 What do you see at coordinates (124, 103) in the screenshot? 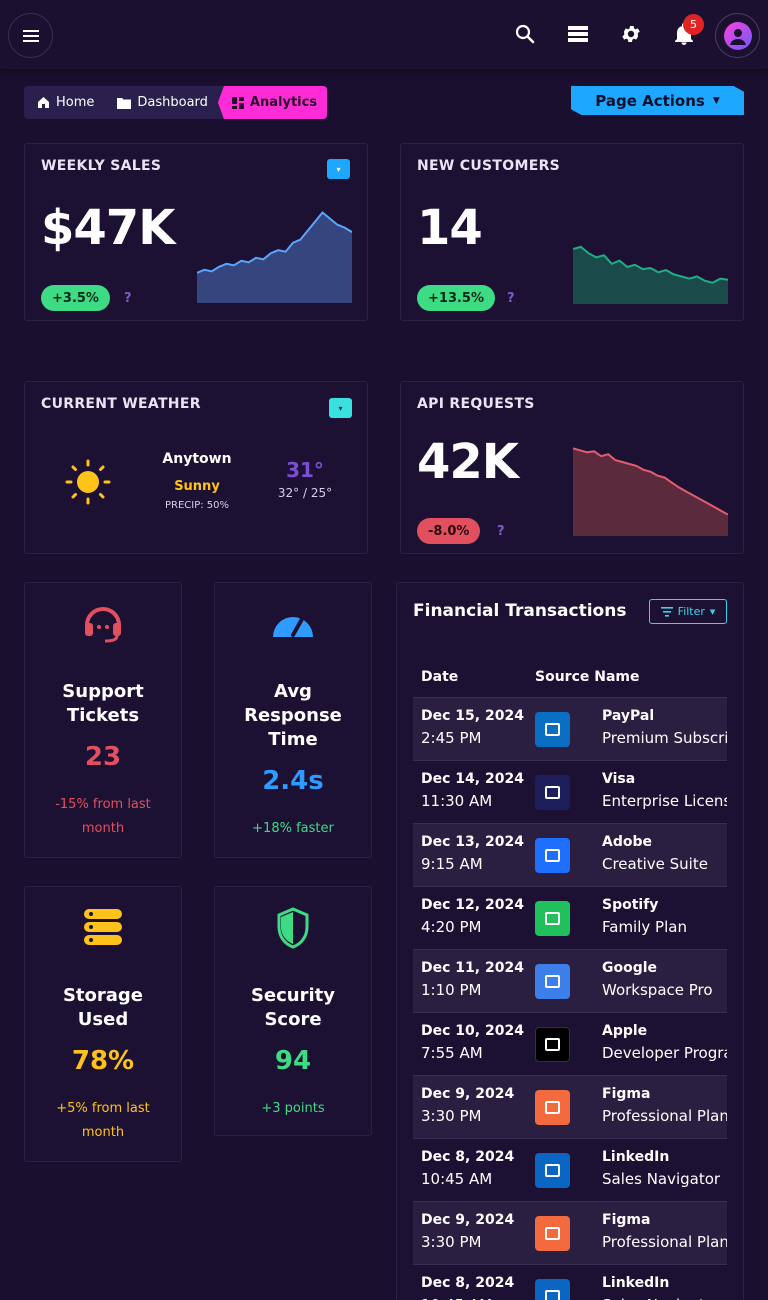
I see `folder-icon` at bounding box center [124, 103].